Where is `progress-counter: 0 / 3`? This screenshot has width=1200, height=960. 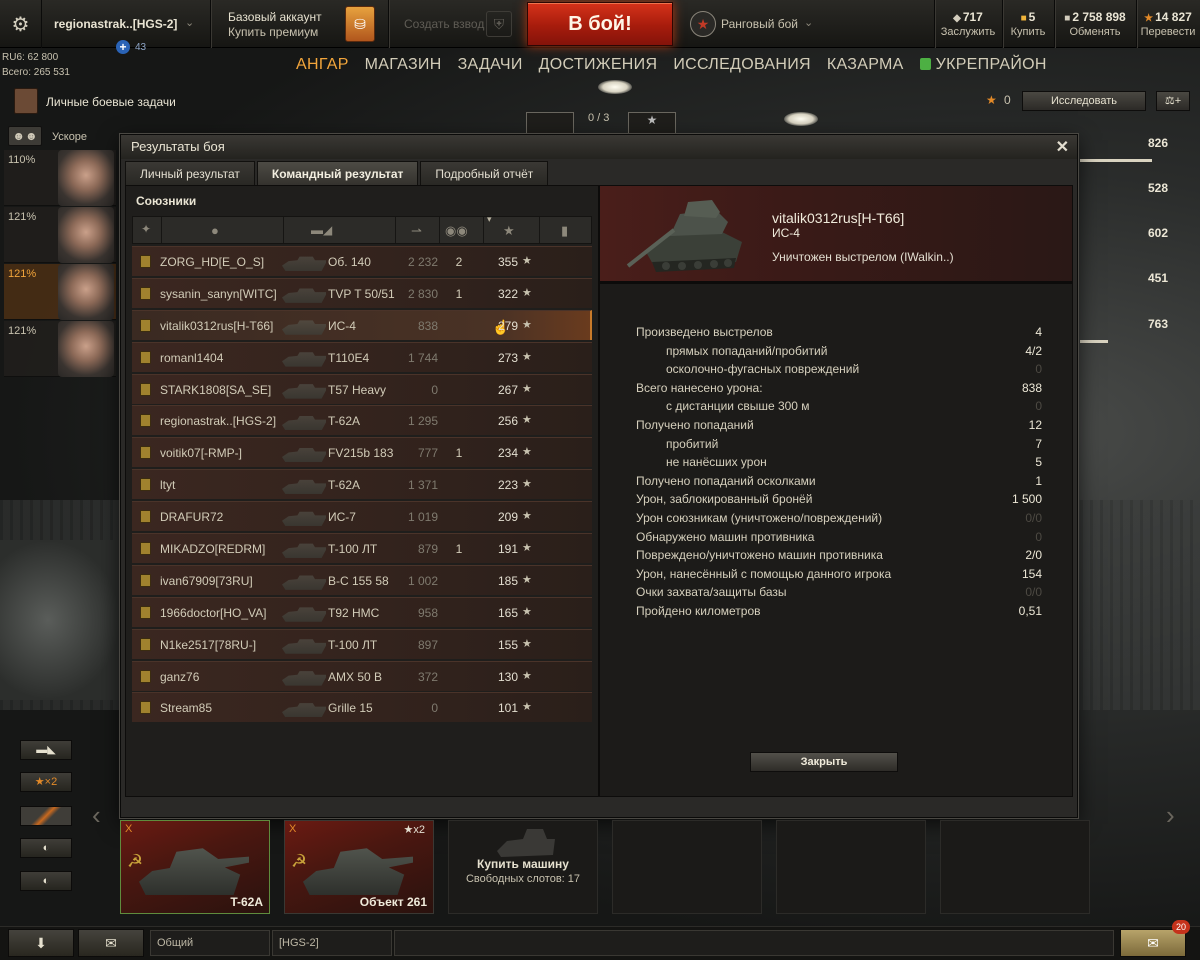
progress-counter: 0 / 3 is located at coordinates (599, 118).